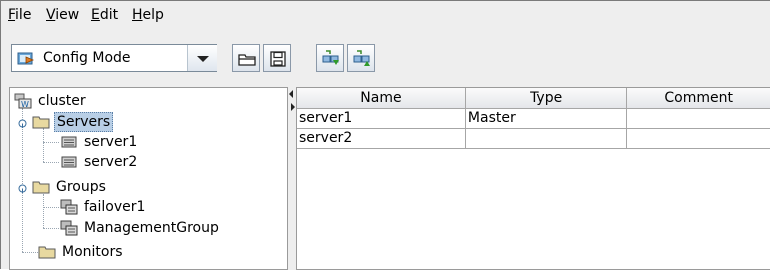 Image resolution: width=770 pixels, height=270 pixels. What do you see at coordinates (698, 98) in the screenshot?
I see `column-header-comment: Comment` at bounding box center [698, 98].